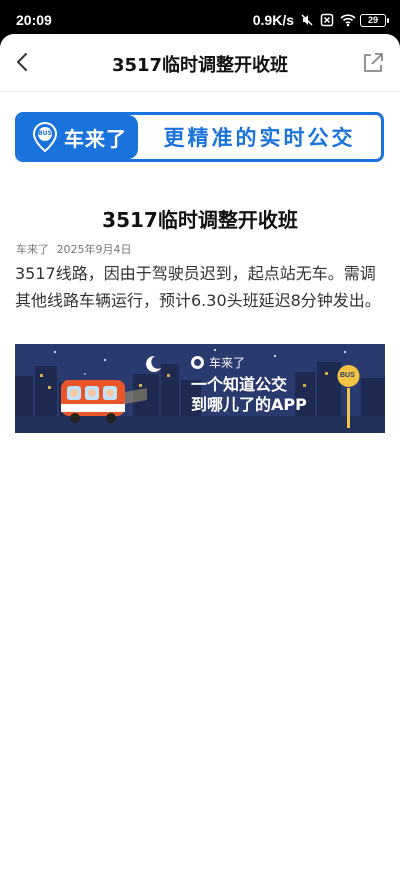  I want to click on app-promo-banner: BUS 车来了 一个知道公交 到哪儿了的APP, so click(200, 388).